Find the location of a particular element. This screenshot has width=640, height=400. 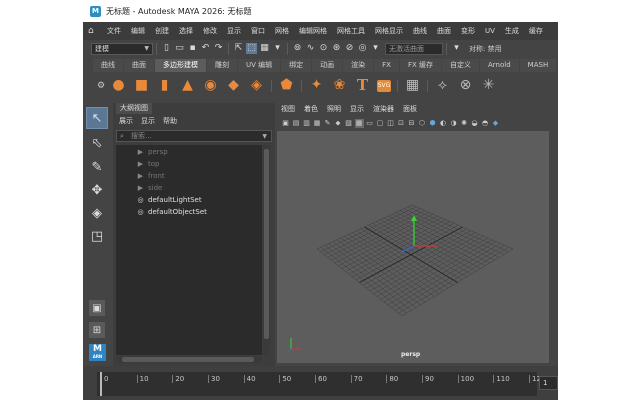

camera-attributes-icon: ▤ is located at coordinates (296, 123).